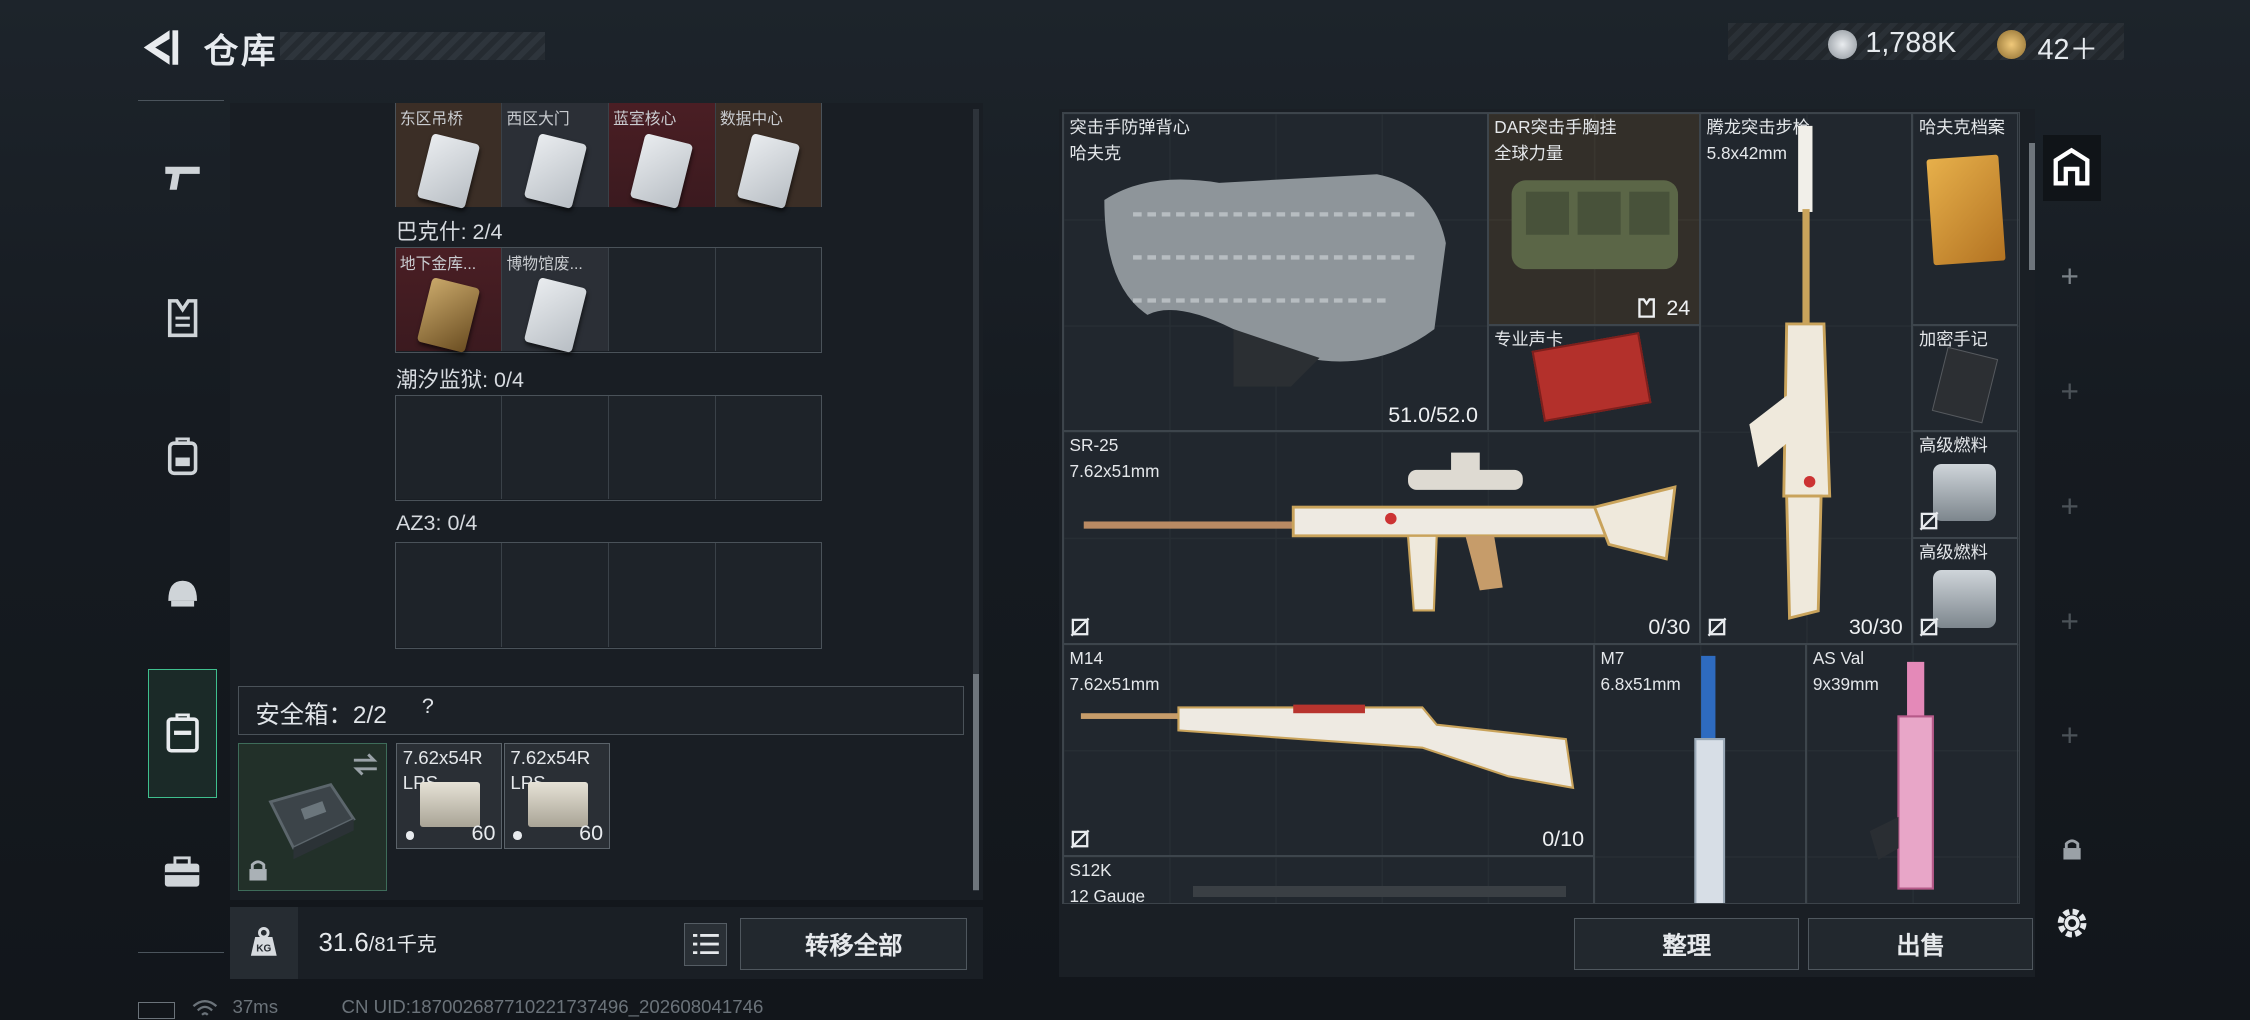 Image resolution: width=2250 pixels, height=1020 pixels. I want to click on list-item: 东区吊桥, so click(449, 156).